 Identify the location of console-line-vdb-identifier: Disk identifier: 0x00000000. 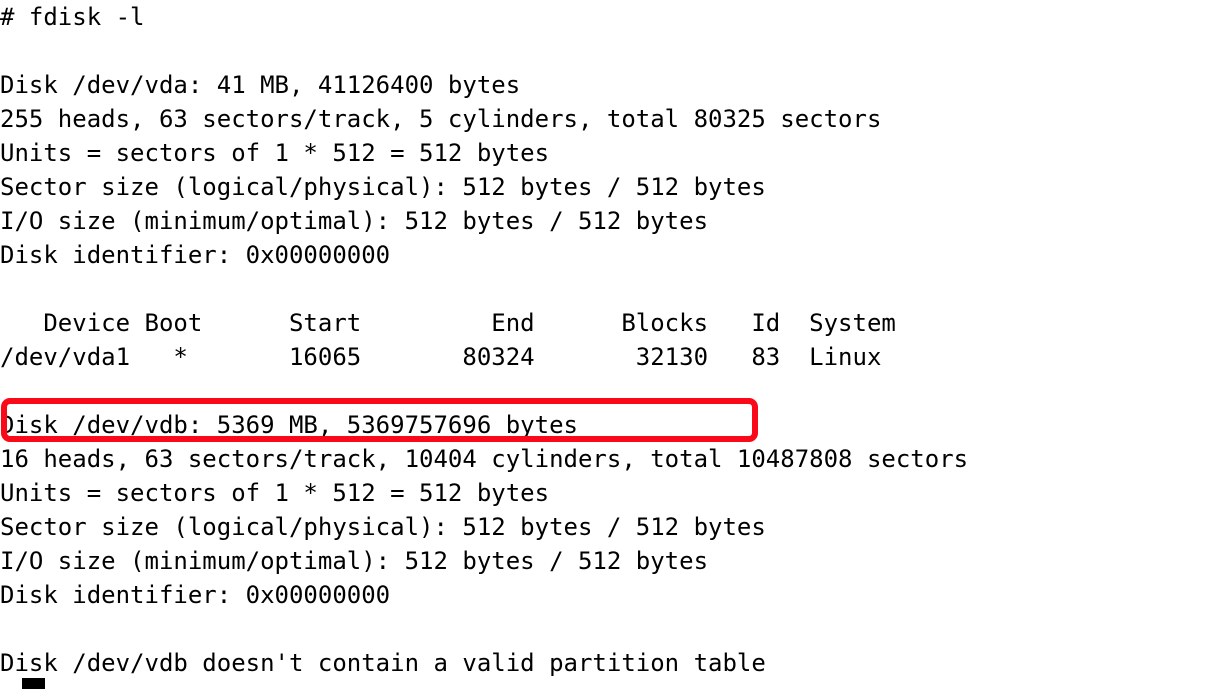
(195, 595).